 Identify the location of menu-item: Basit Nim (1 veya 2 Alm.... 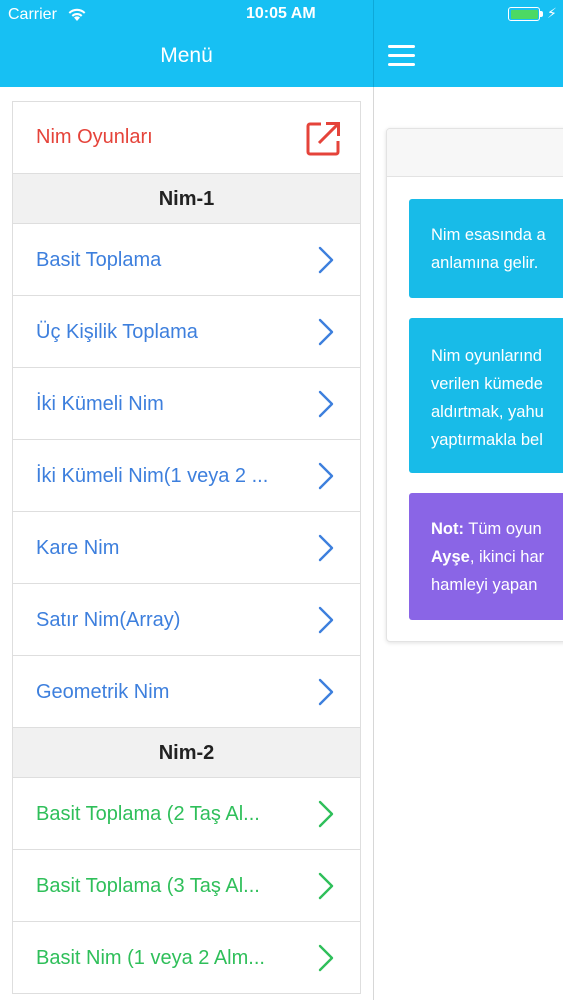
(186, 958).